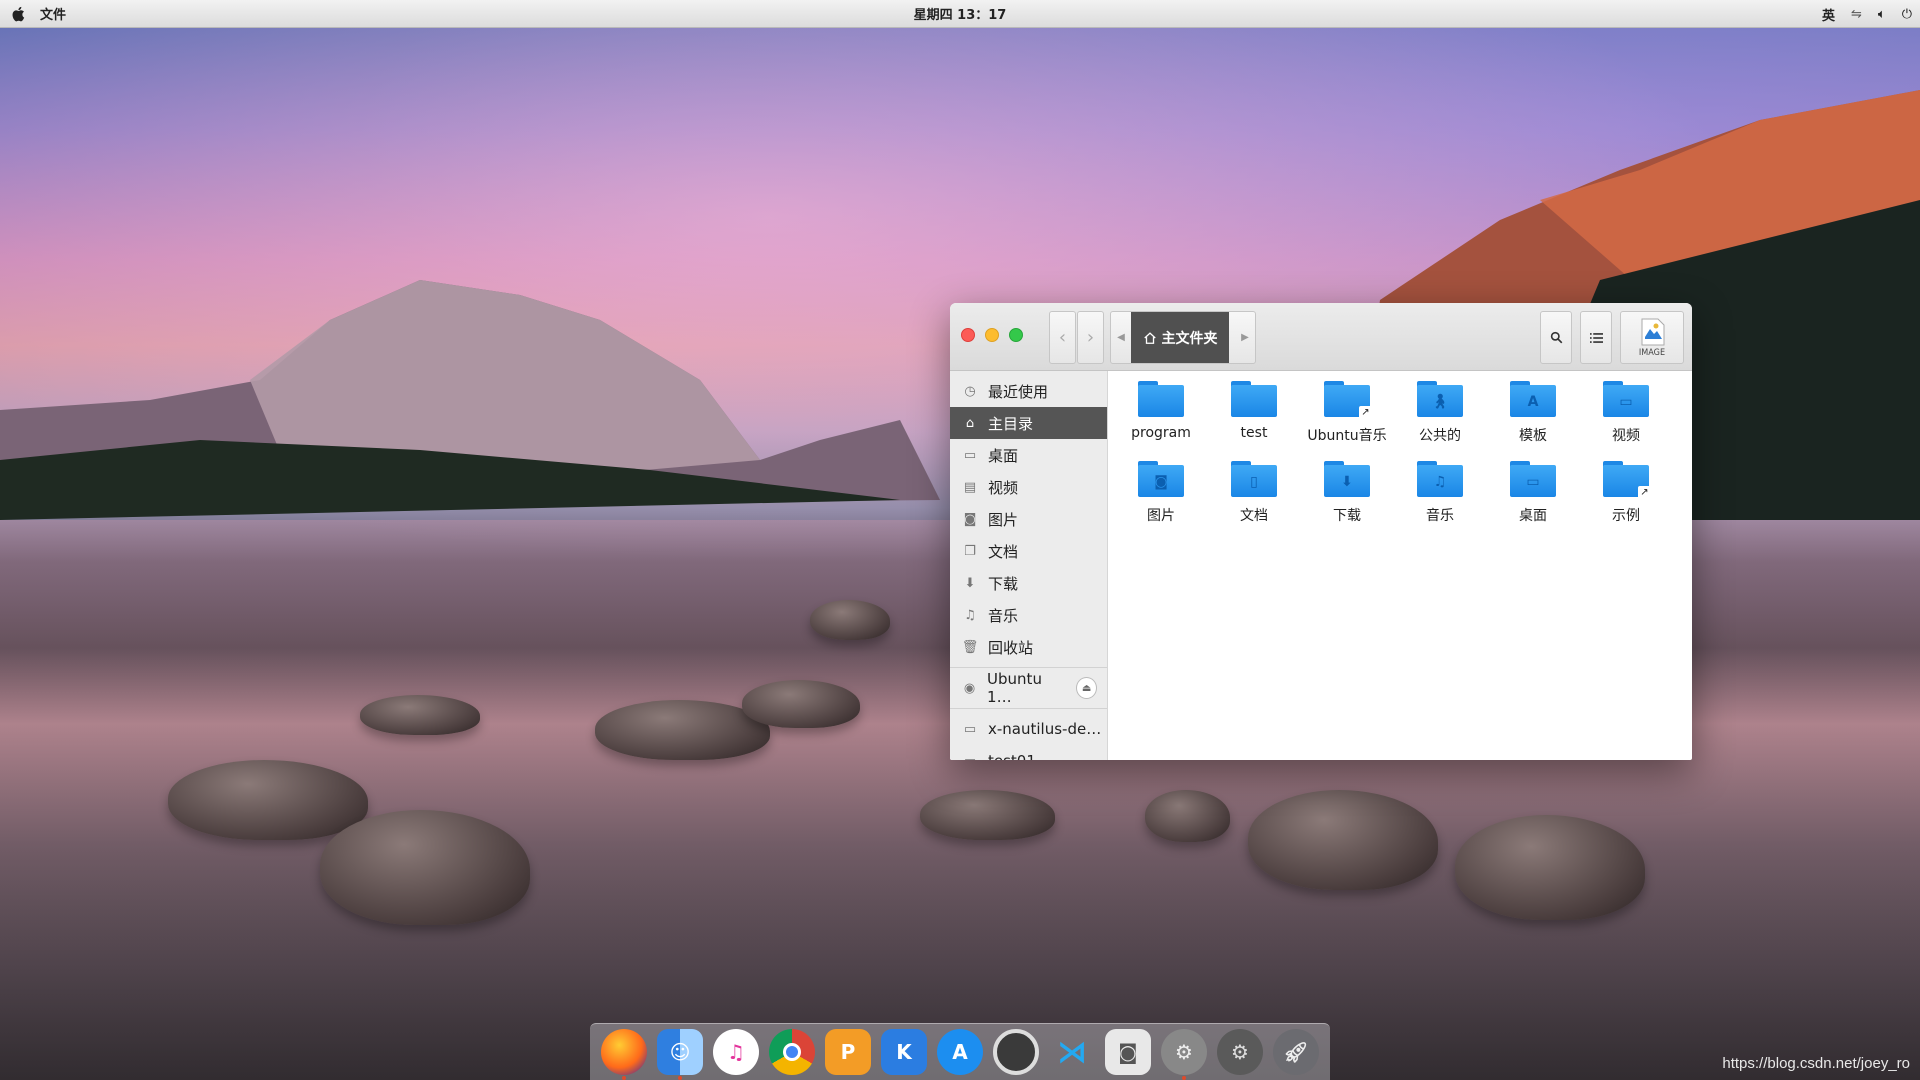 The width and height of the screenshot is (1920, 1080). I want to click on firefox-icon, so click(624, 1054).